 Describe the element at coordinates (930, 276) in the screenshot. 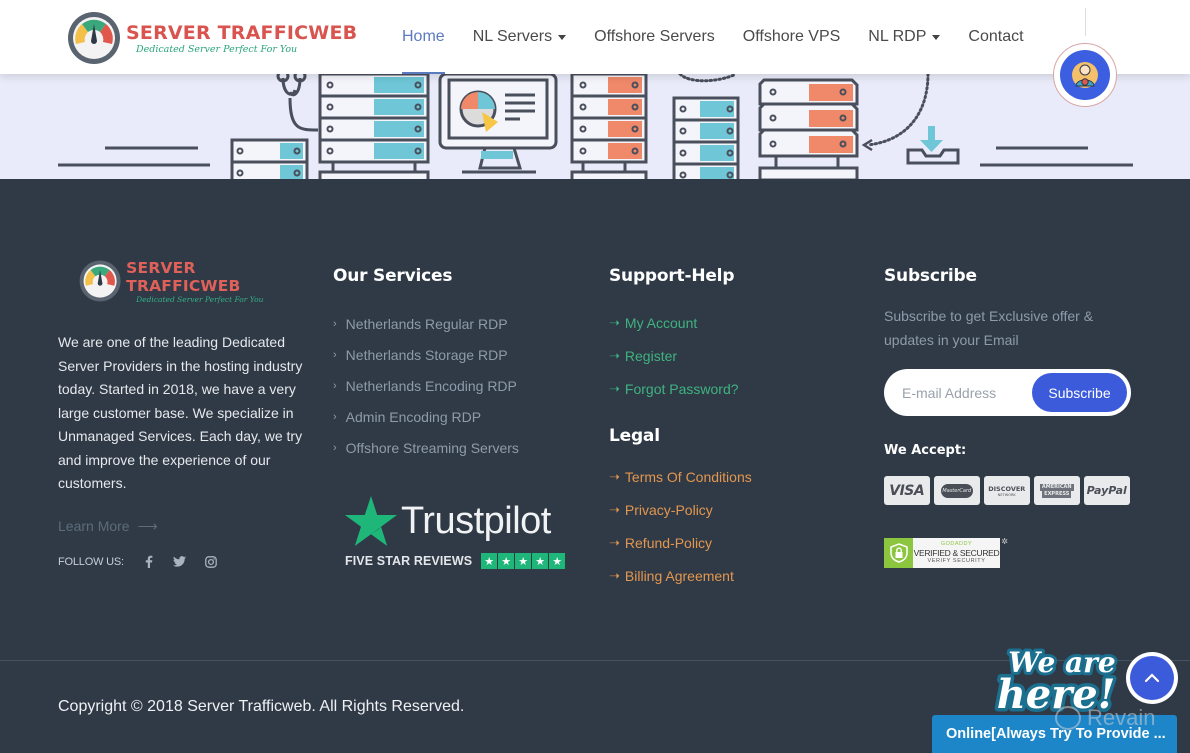

I see `subscribe-title: Subscribe` at that location.